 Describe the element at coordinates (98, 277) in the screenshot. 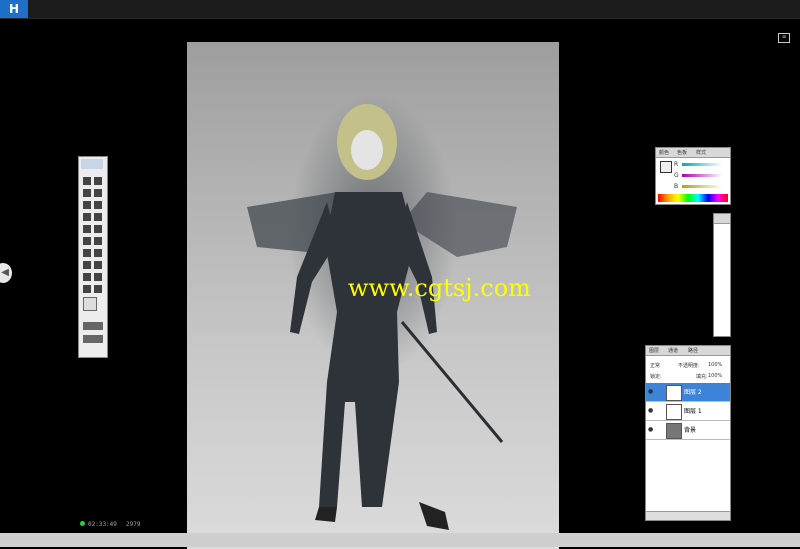

I see `shape-tool-icon` at that location.